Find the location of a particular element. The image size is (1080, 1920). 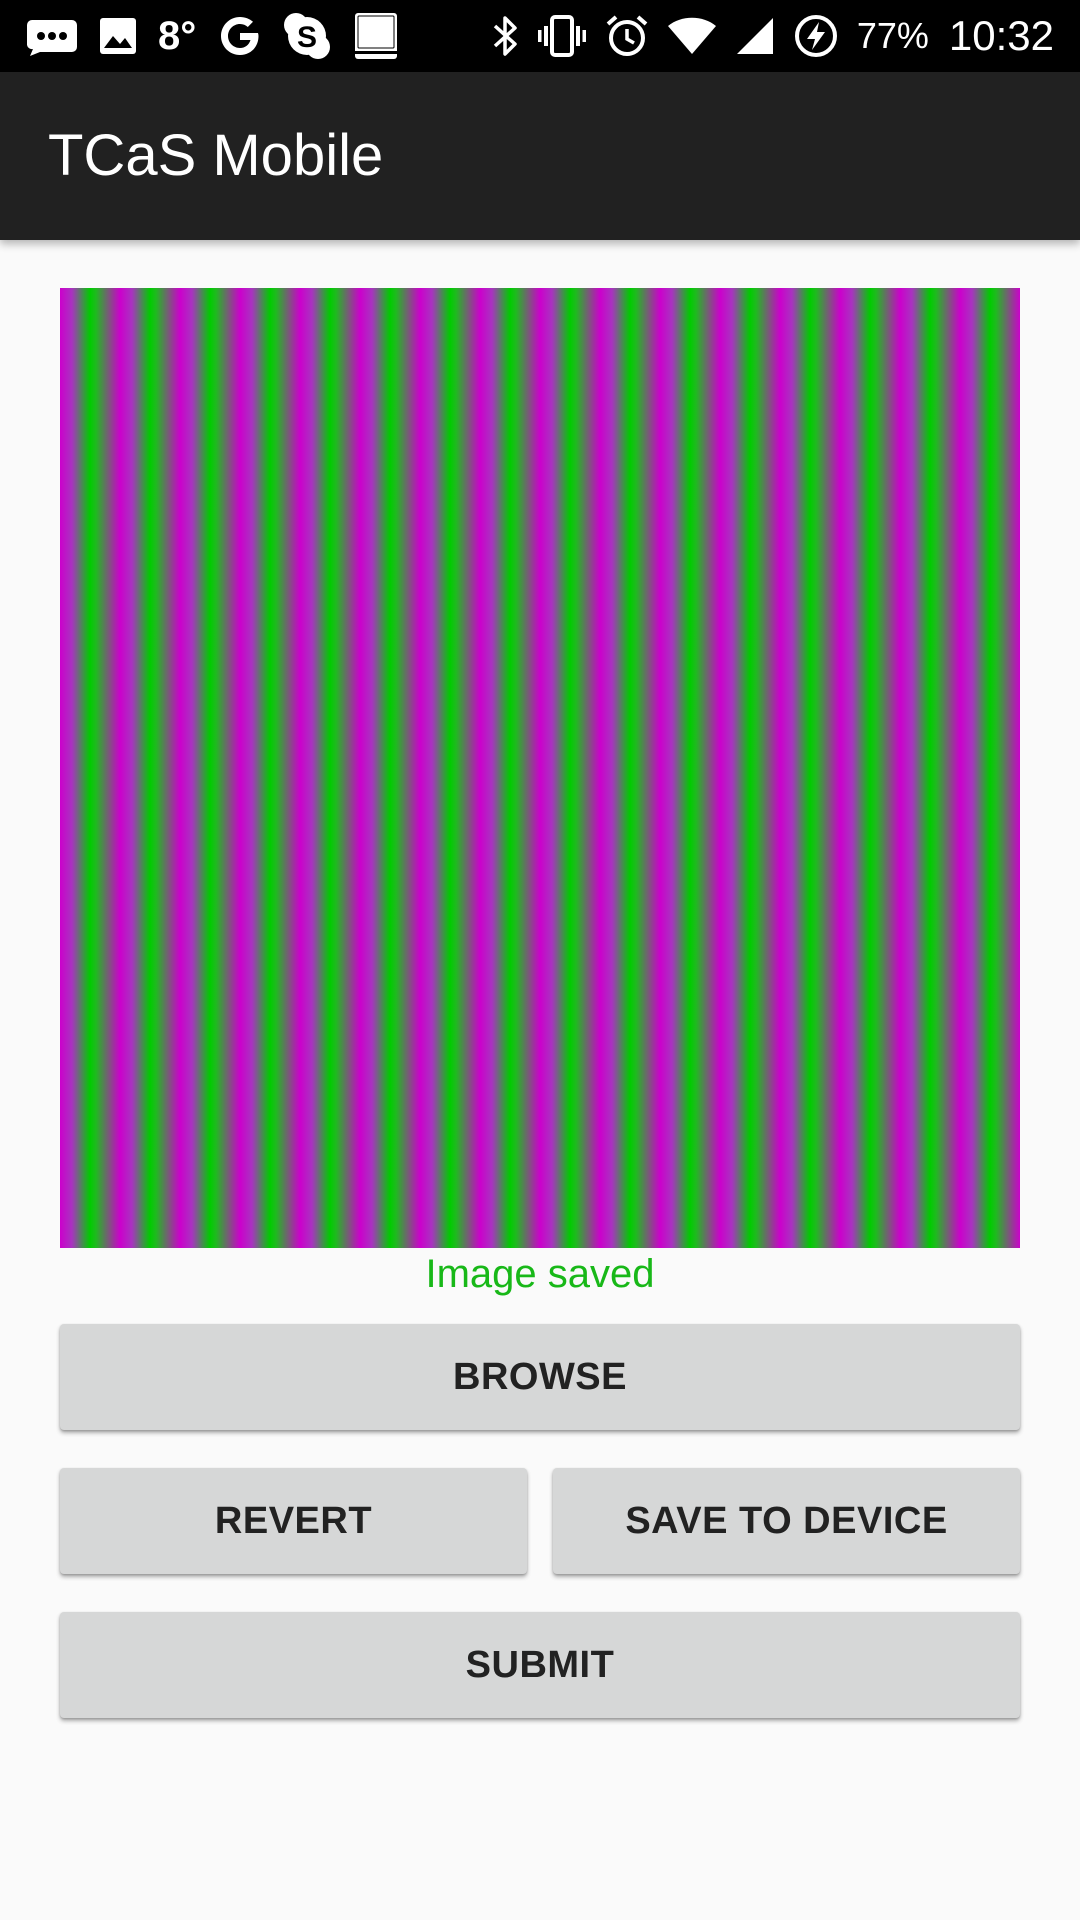

status-bar: 8° S 77% 10:32 is located at coordinates (540, 36).